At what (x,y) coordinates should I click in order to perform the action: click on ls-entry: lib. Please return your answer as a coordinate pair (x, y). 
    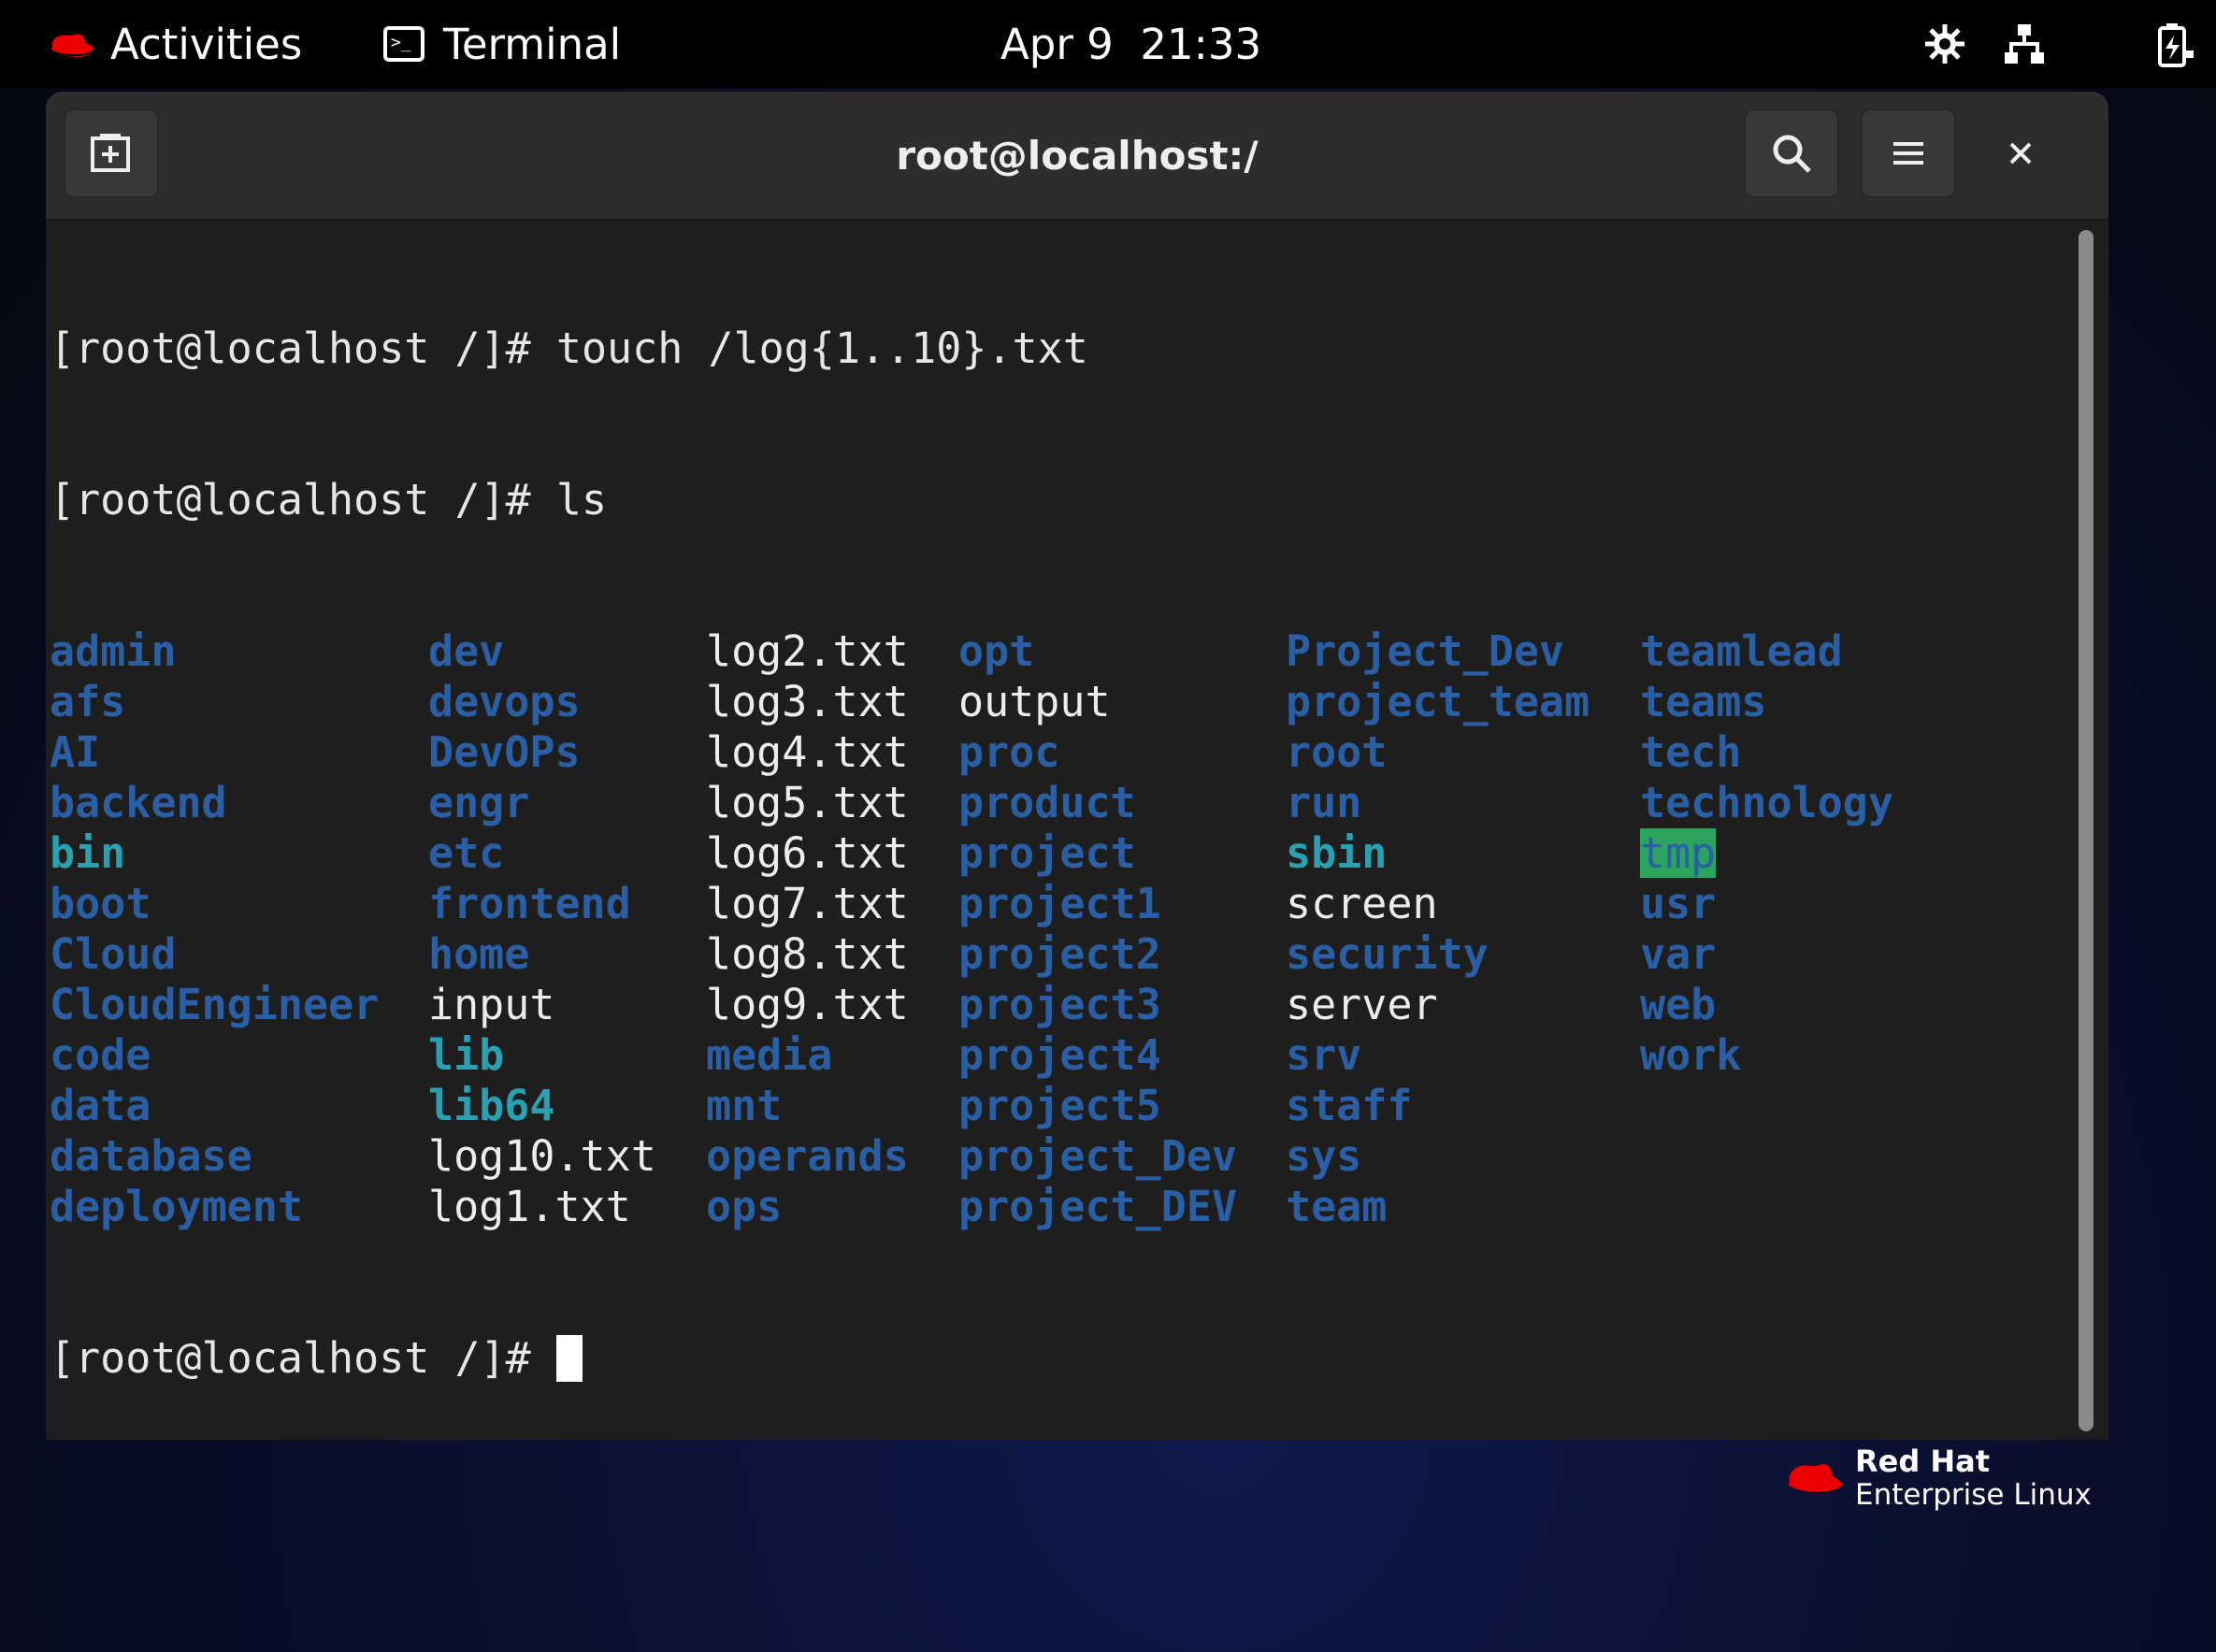
    Looking at the image, I should click on (567, 1056).